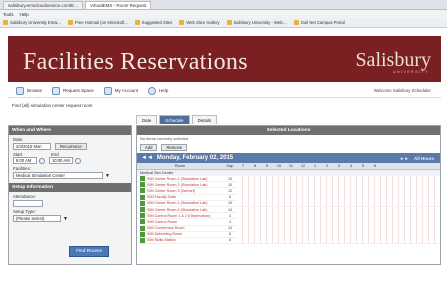 This screenshot has width=447, height=282. Describe the element at coordinates (185, 222) in the screenshot. I see `room-name: SIM Control Room` at that location.